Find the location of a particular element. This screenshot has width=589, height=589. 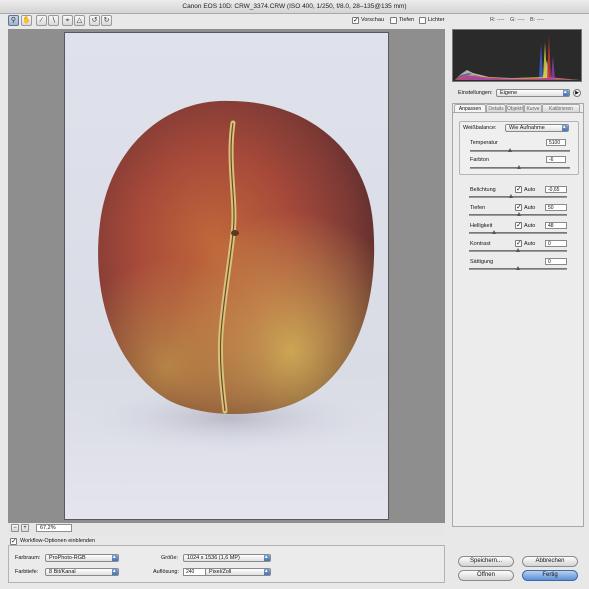

tab-kalibrieren: Kalibrieren is located at coordinates (561, 108).